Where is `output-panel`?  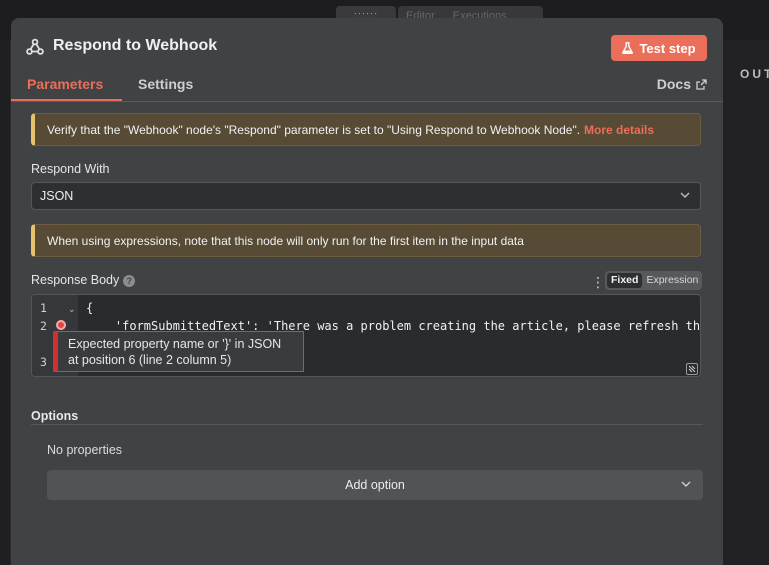 output-panel is located at coordinates (746, 302).